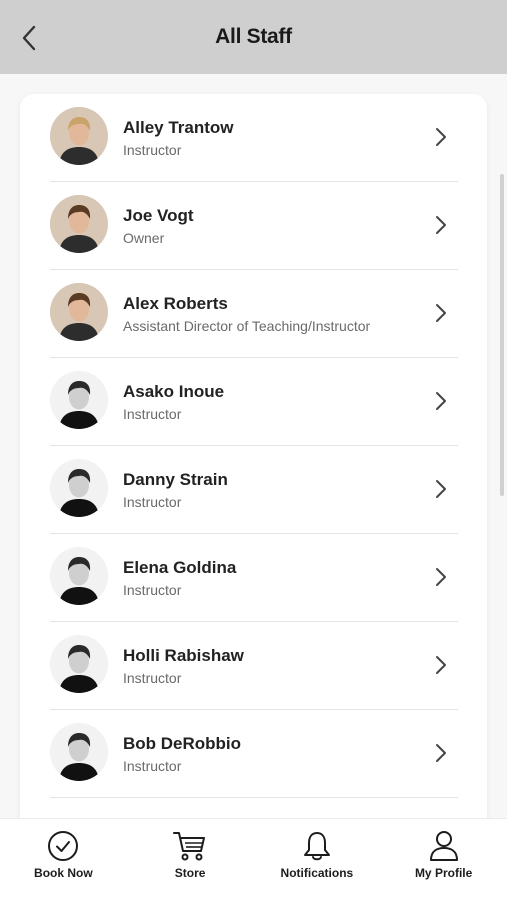  Describe the element at coordinates (317, 873) in the screenshot. I see `tab-label: Notifications` at that location.